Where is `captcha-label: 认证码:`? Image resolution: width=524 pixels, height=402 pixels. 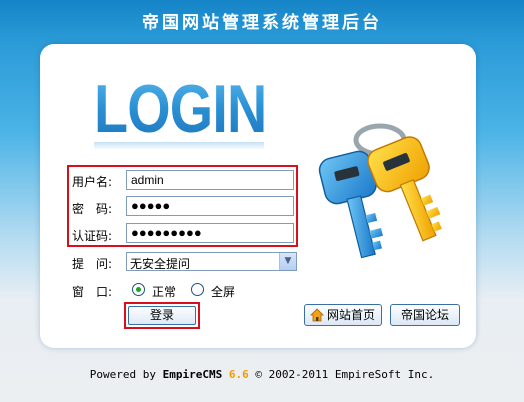 captcha-label: 认证码: is located at coordinates (92, 236).